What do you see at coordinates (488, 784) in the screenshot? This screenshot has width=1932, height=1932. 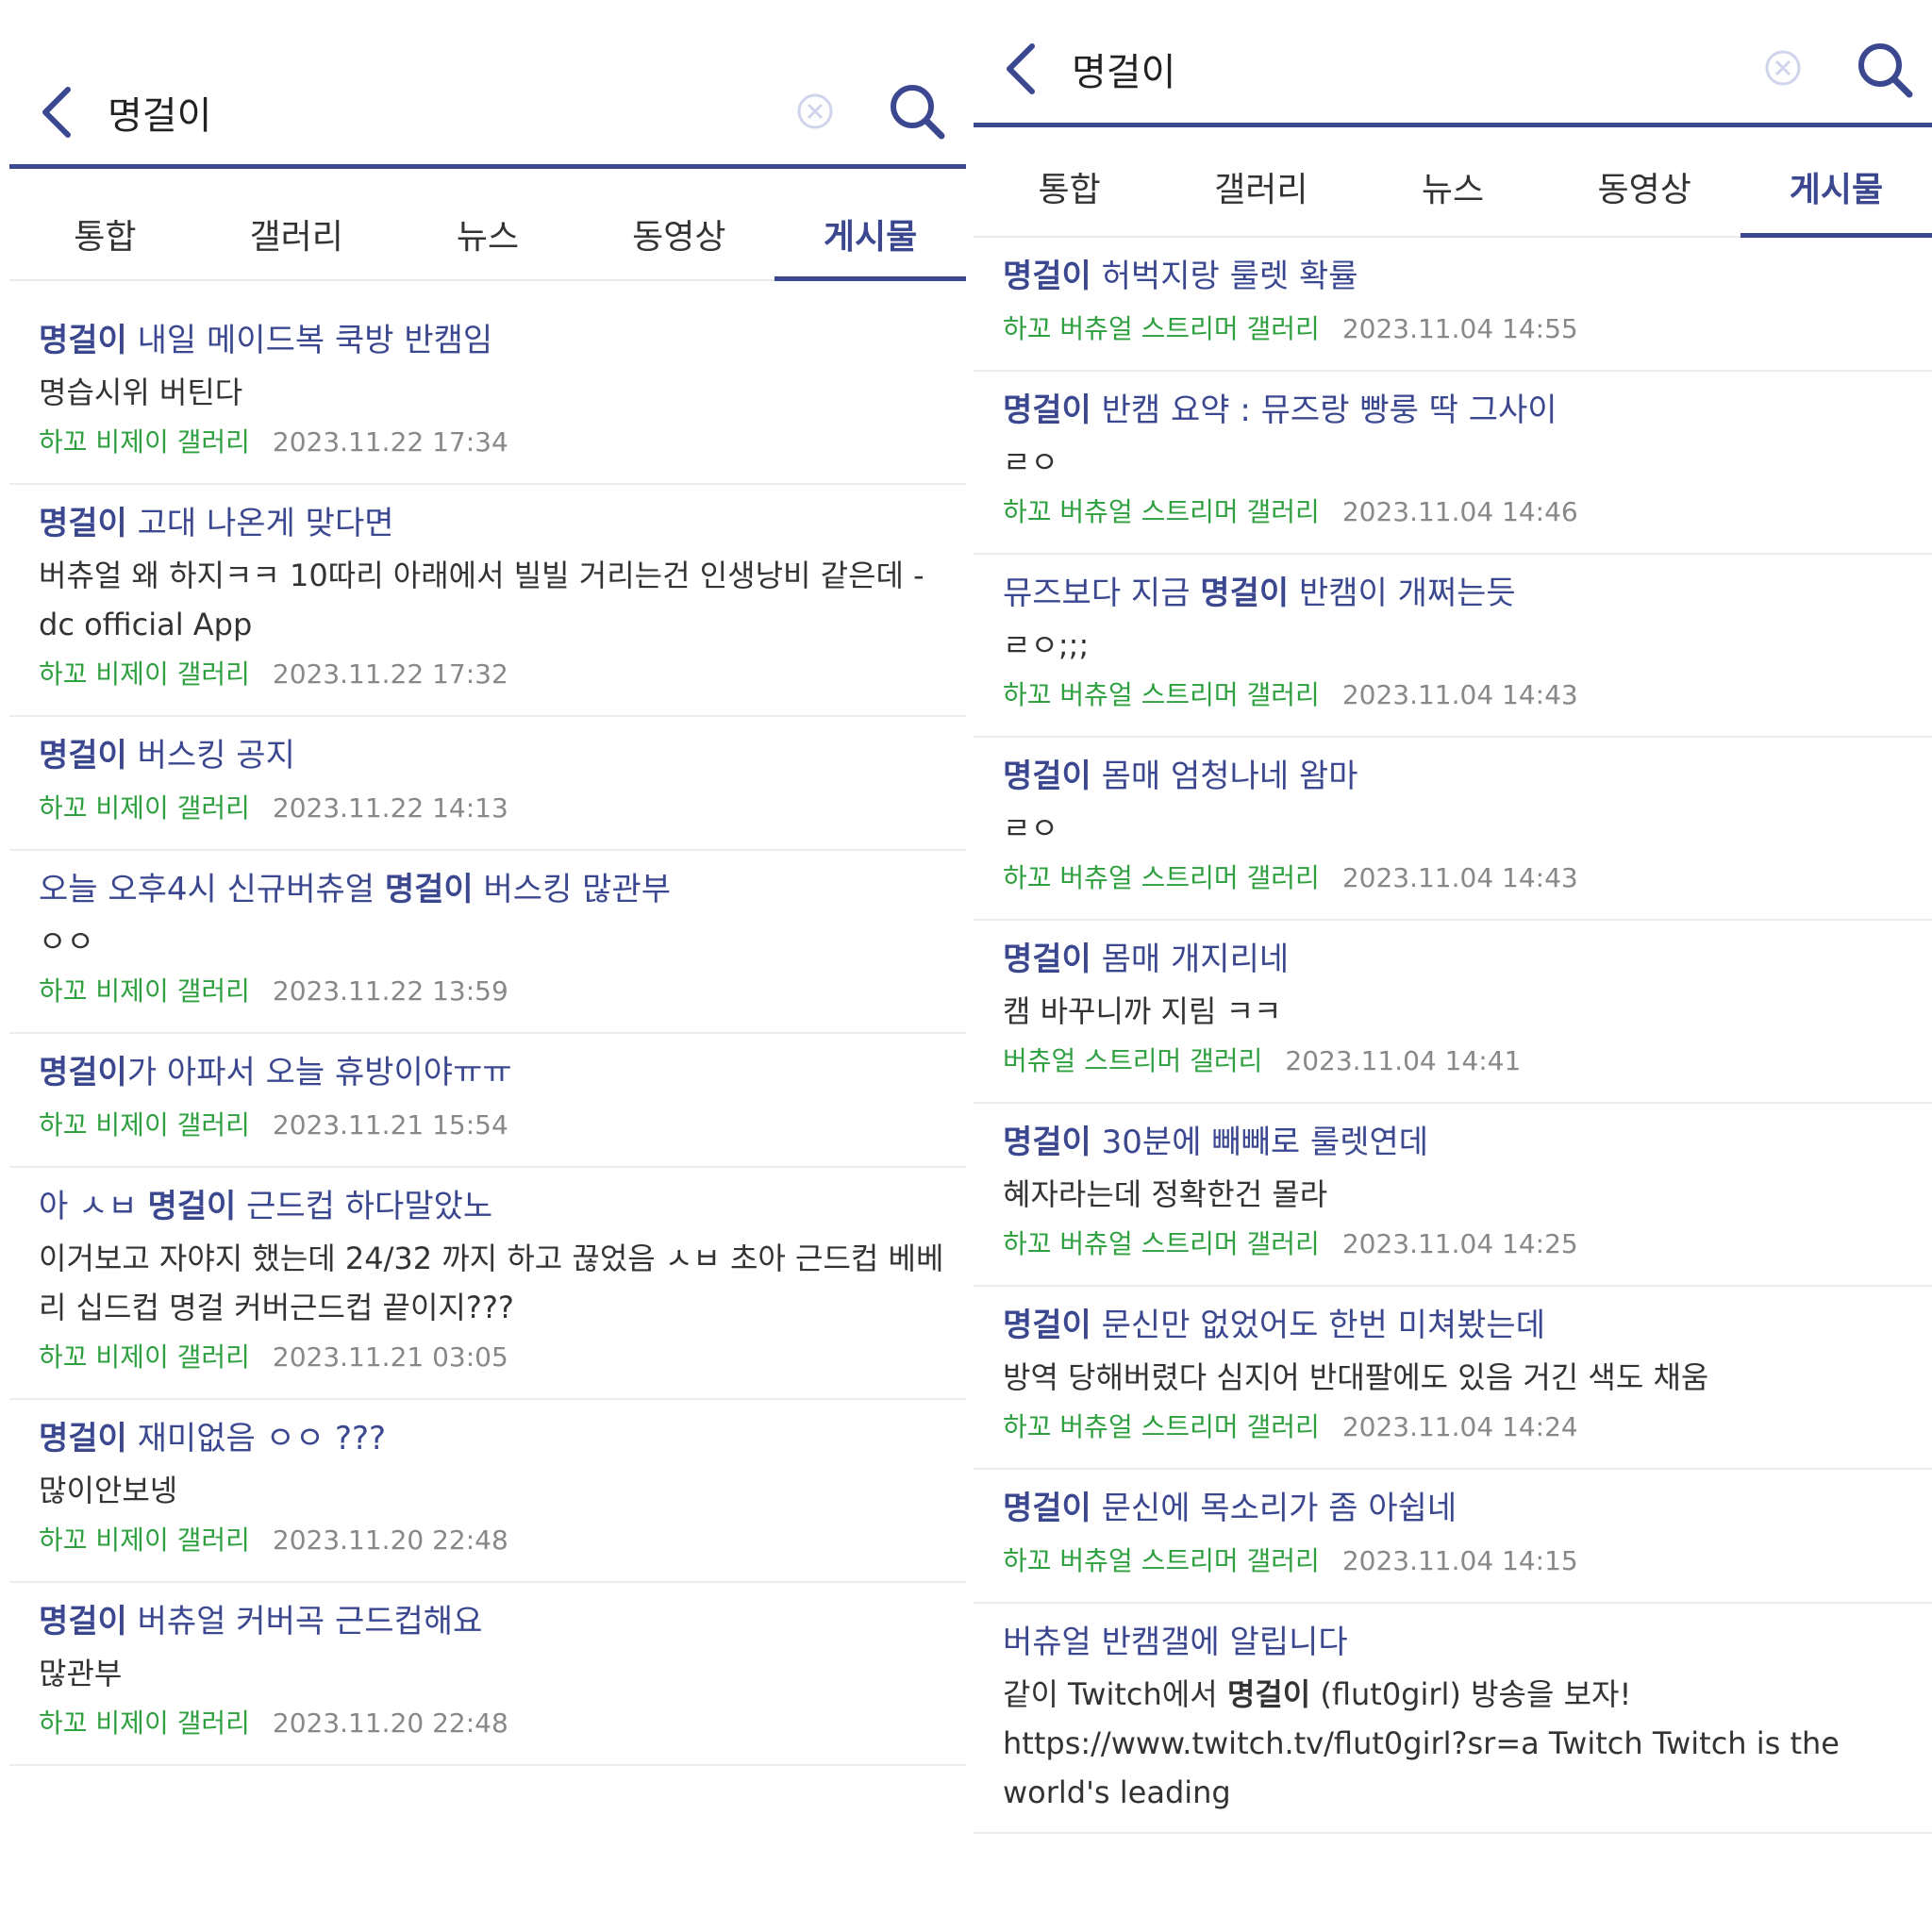 I see `result-item: 명걸이 버스킹 공지하꼬 비제이 갤러리 2023.11.22 14:13` at bounding box center [488, 784].